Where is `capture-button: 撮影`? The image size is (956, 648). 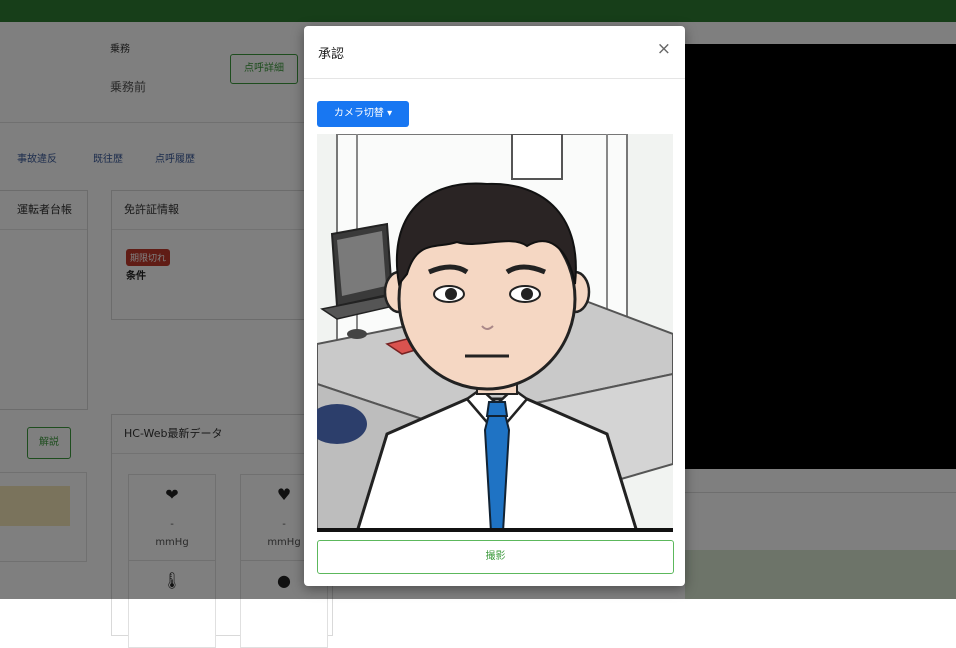
capture-button: 撮影 is located at coordinates (495, 557).